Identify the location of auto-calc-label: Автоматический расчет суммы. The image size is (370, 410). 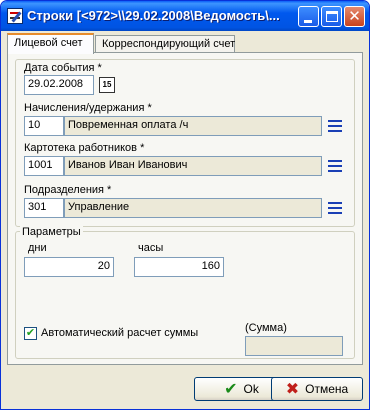
(120, 333).